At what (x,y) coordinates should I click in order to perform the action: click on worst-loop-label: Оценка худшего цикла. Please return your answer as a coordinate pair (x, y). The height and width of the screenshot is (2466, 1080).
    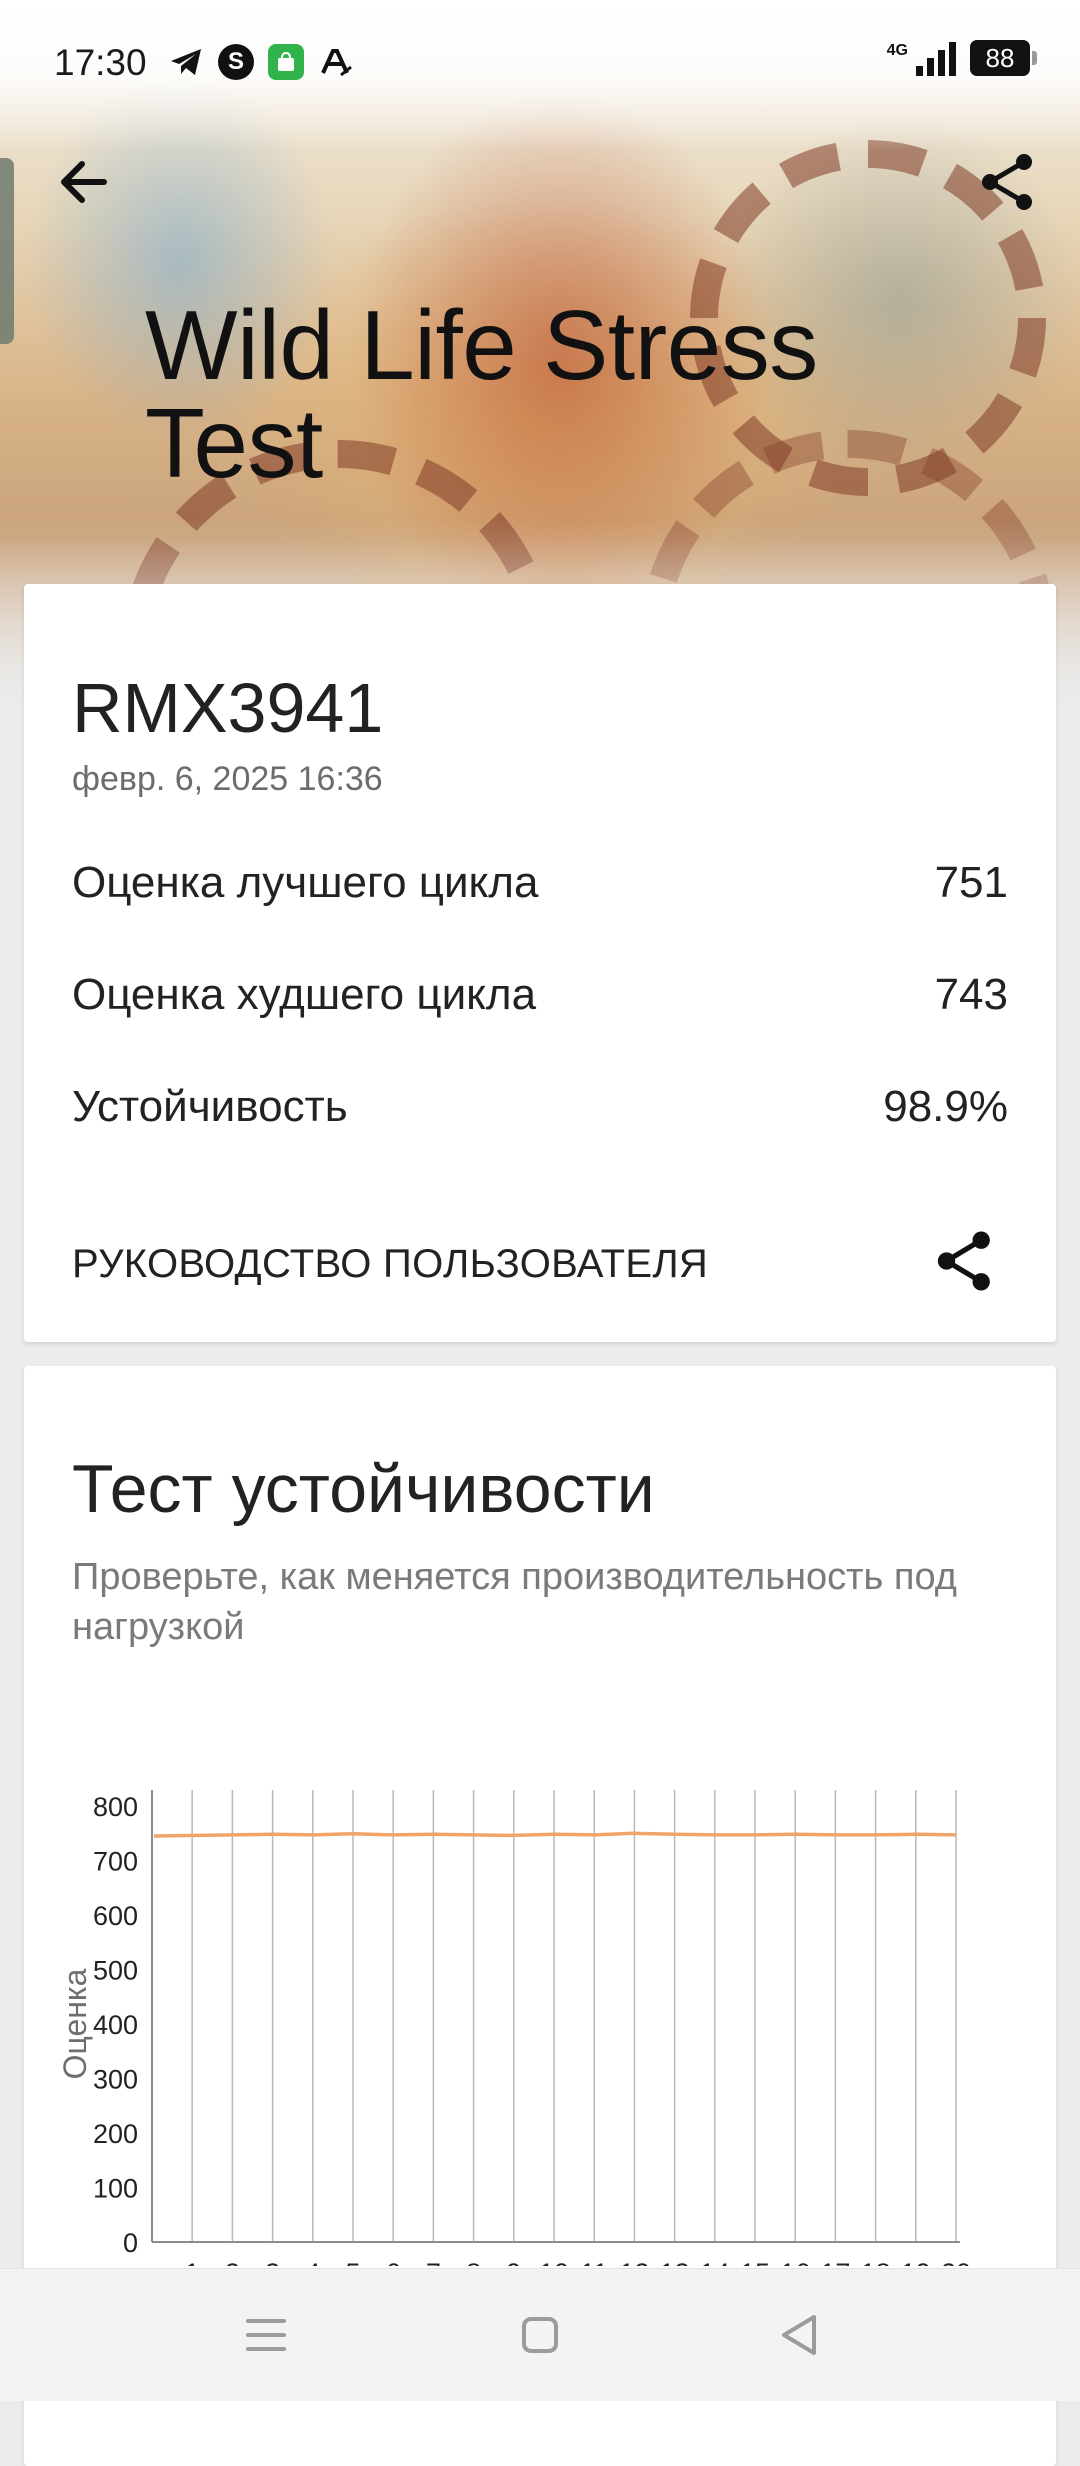
    Looking at the image, I should click on (304, 994).